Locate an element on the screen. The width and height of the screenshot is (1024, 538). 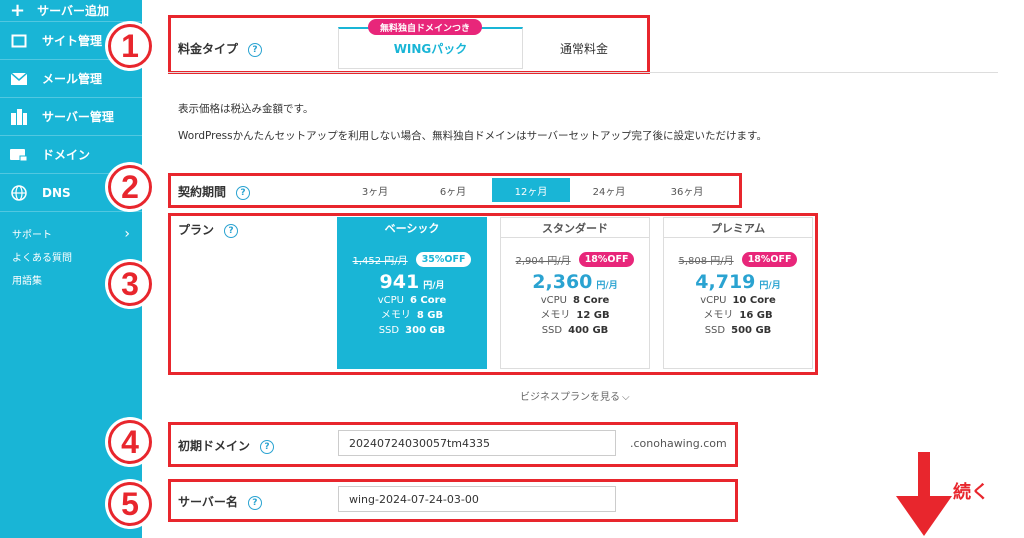
chevron-right-icon: › is located at coordinates (127, 233).